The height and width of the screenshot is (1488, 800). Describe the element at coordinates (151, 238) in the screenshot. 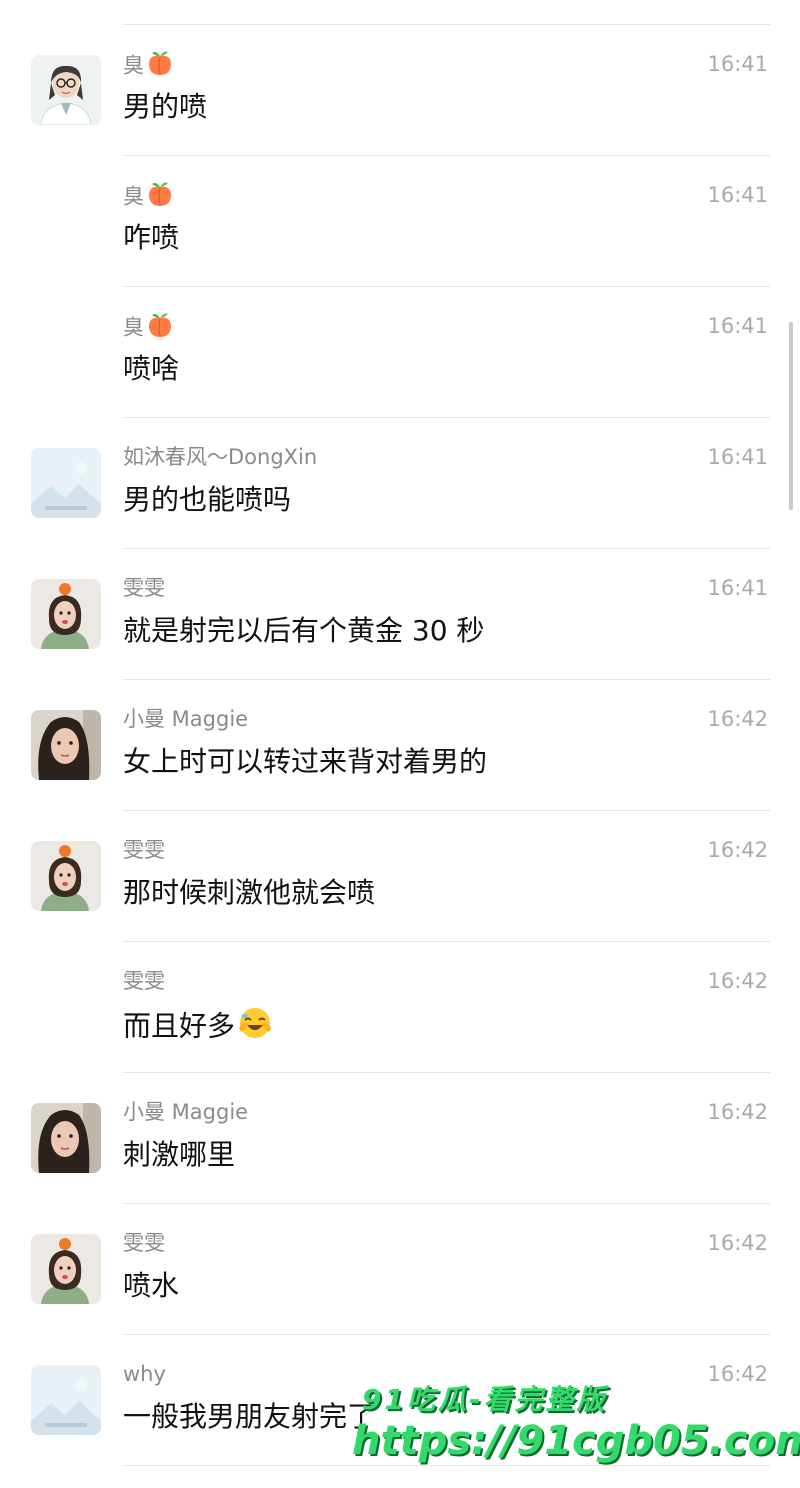

I see `message-text: 咋喷` at that location.